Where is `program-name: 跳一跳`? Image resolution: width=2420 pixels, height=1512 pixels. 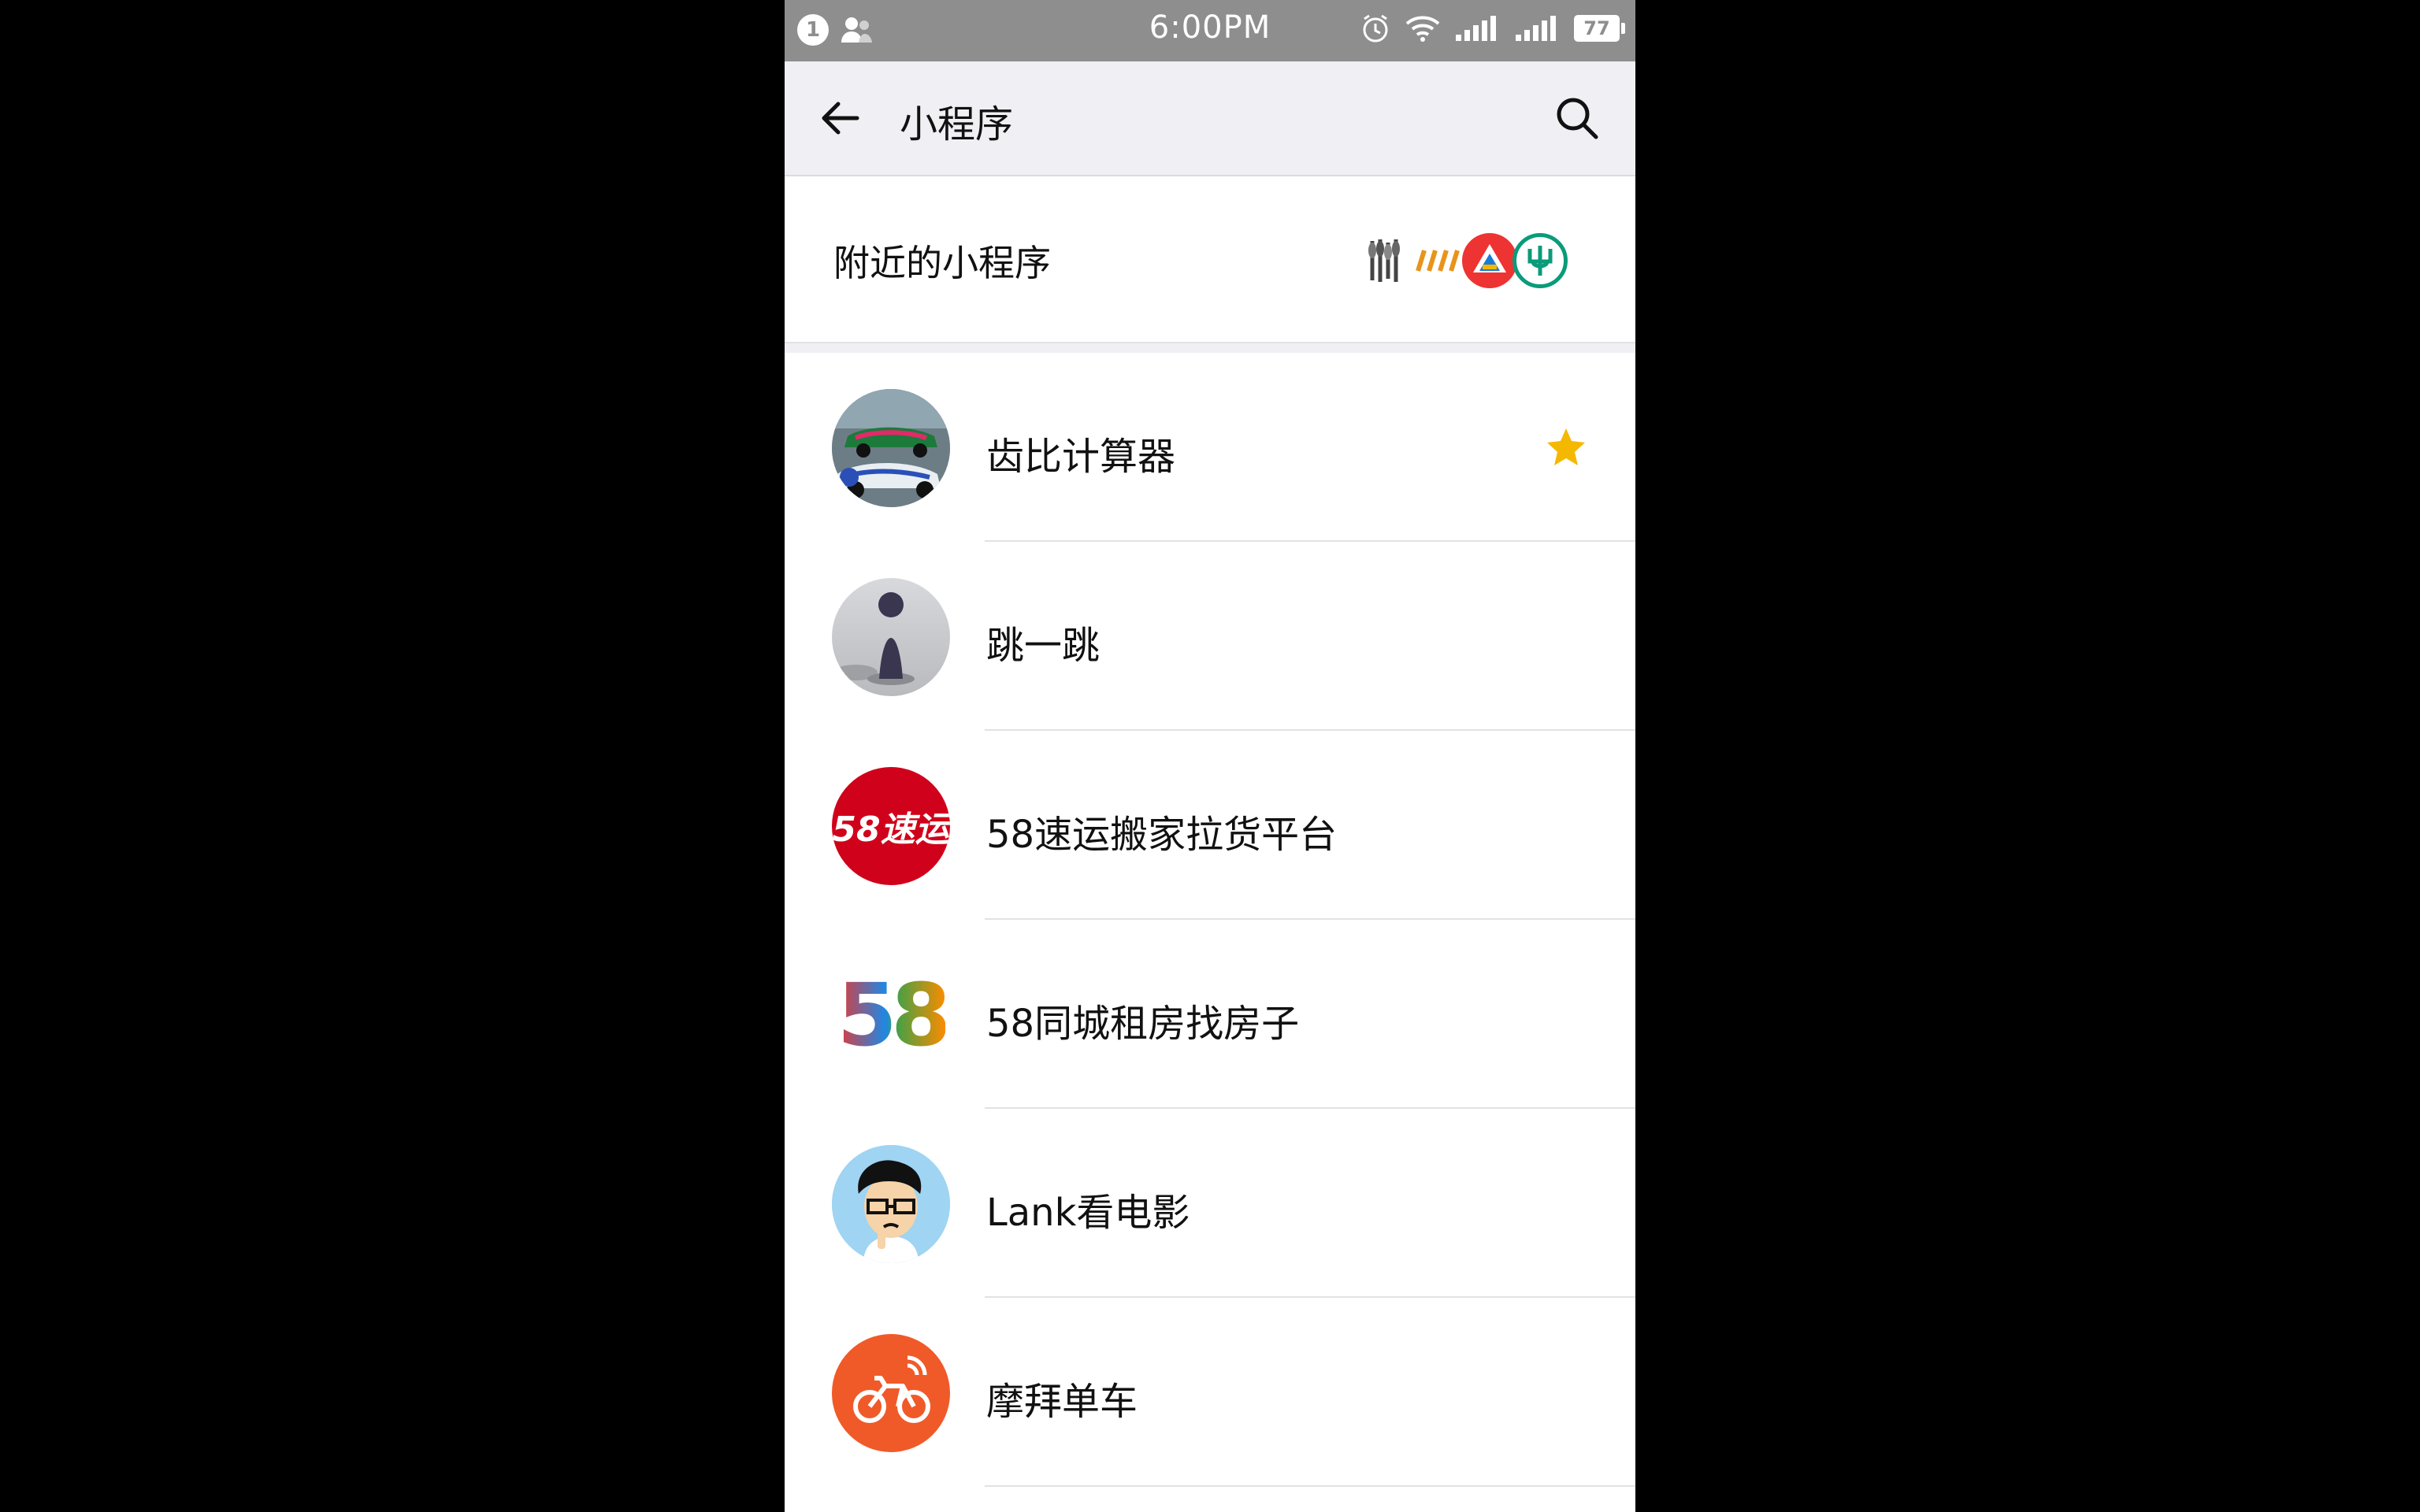 program-name: 跳一跳 is located at coordinates (1043, 646).